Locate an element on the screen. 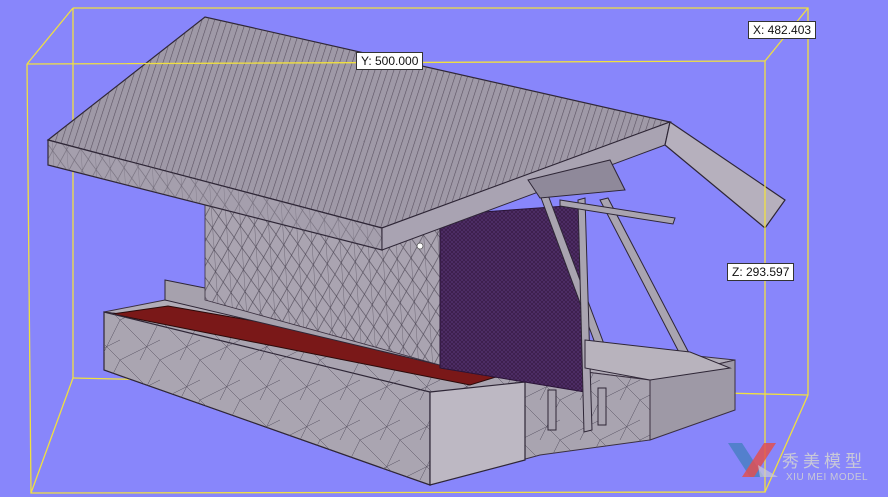 The image size is (888, 497). watermark-english: XIU MEI MODEL is located at coordinates (827, 477).